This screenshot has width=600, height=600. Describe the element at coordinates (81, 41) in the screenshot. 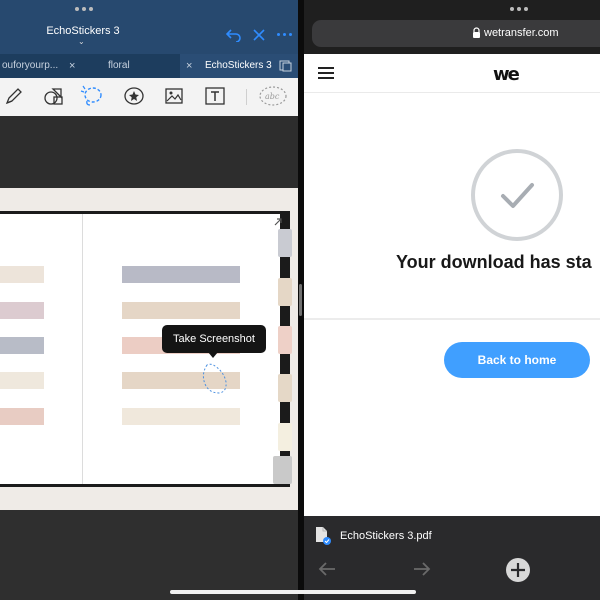

I see `title-chevron-icon: ⌄` at that location.